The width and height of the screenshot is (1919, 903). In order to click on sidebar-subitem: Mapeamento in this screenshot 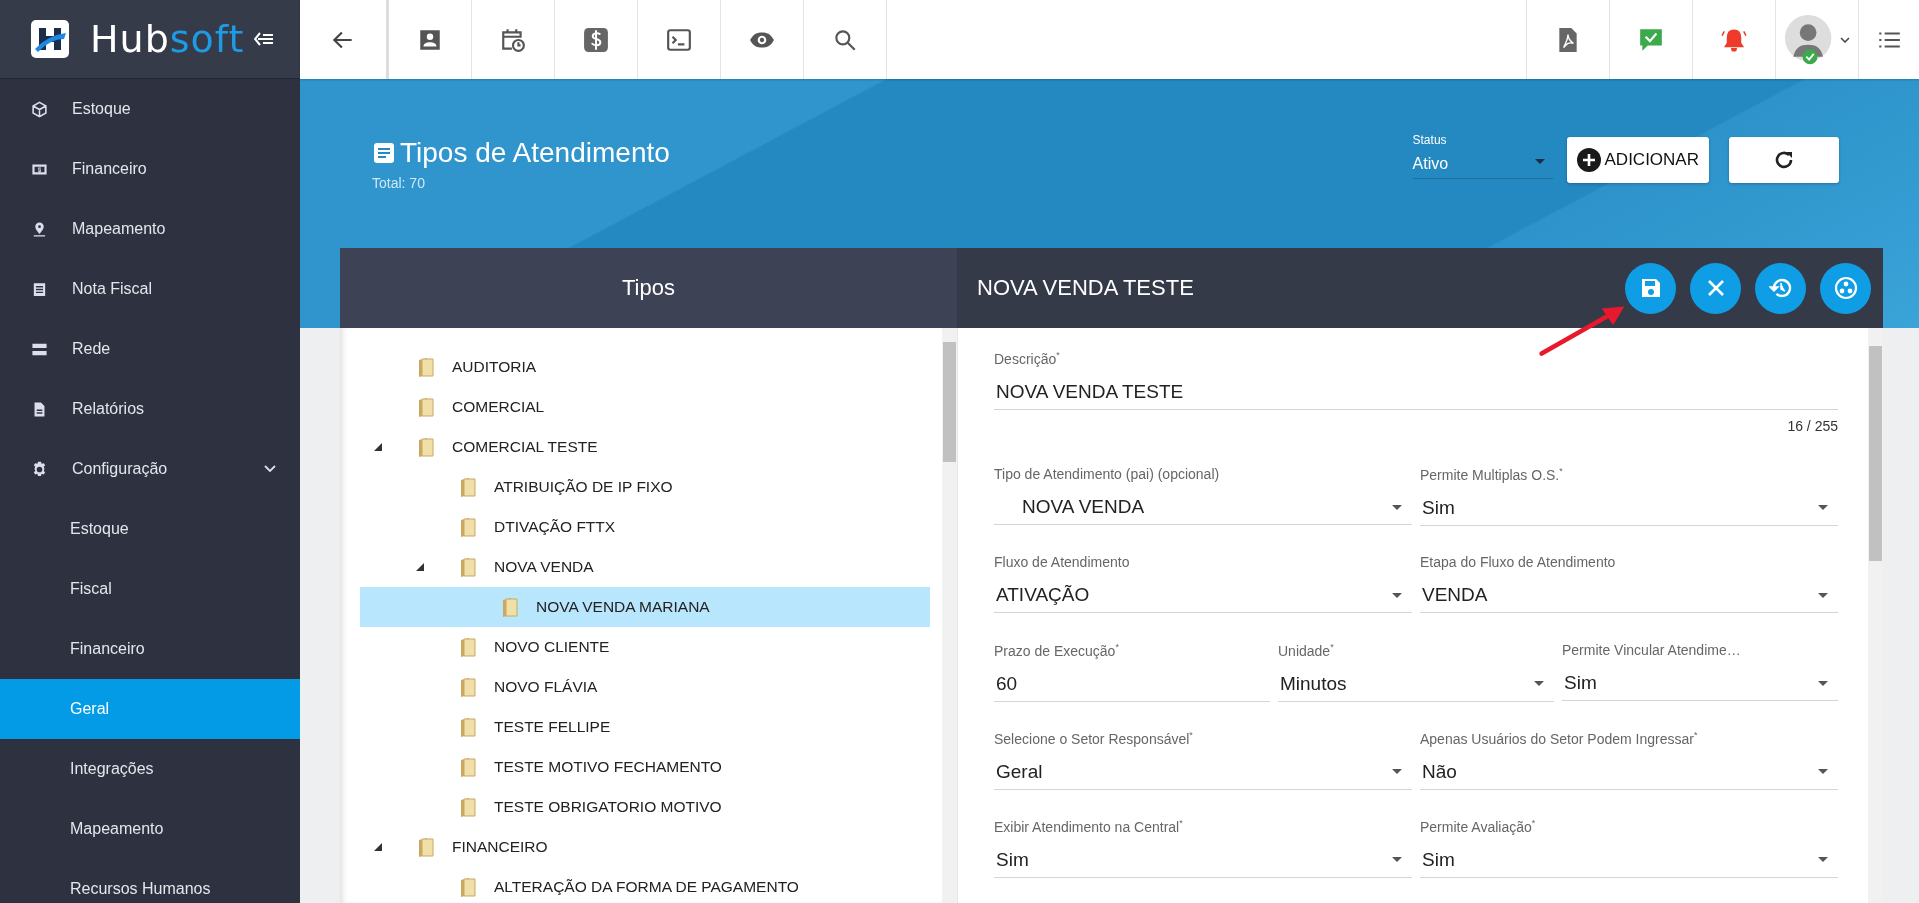, I will do `click(150, 829)`.